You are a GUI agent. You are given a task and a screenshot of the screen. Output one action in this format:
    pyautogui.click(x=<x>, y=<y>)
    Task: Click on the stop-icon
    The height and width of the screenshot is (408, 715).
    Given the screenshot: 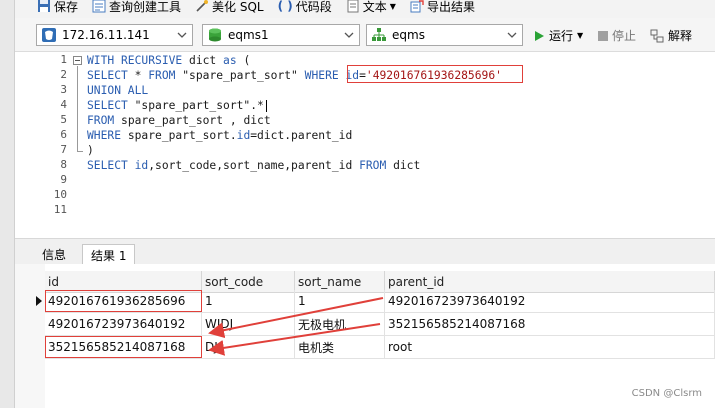 What is the action you would take?
    pyautogui.click(x=603, y=35)
    